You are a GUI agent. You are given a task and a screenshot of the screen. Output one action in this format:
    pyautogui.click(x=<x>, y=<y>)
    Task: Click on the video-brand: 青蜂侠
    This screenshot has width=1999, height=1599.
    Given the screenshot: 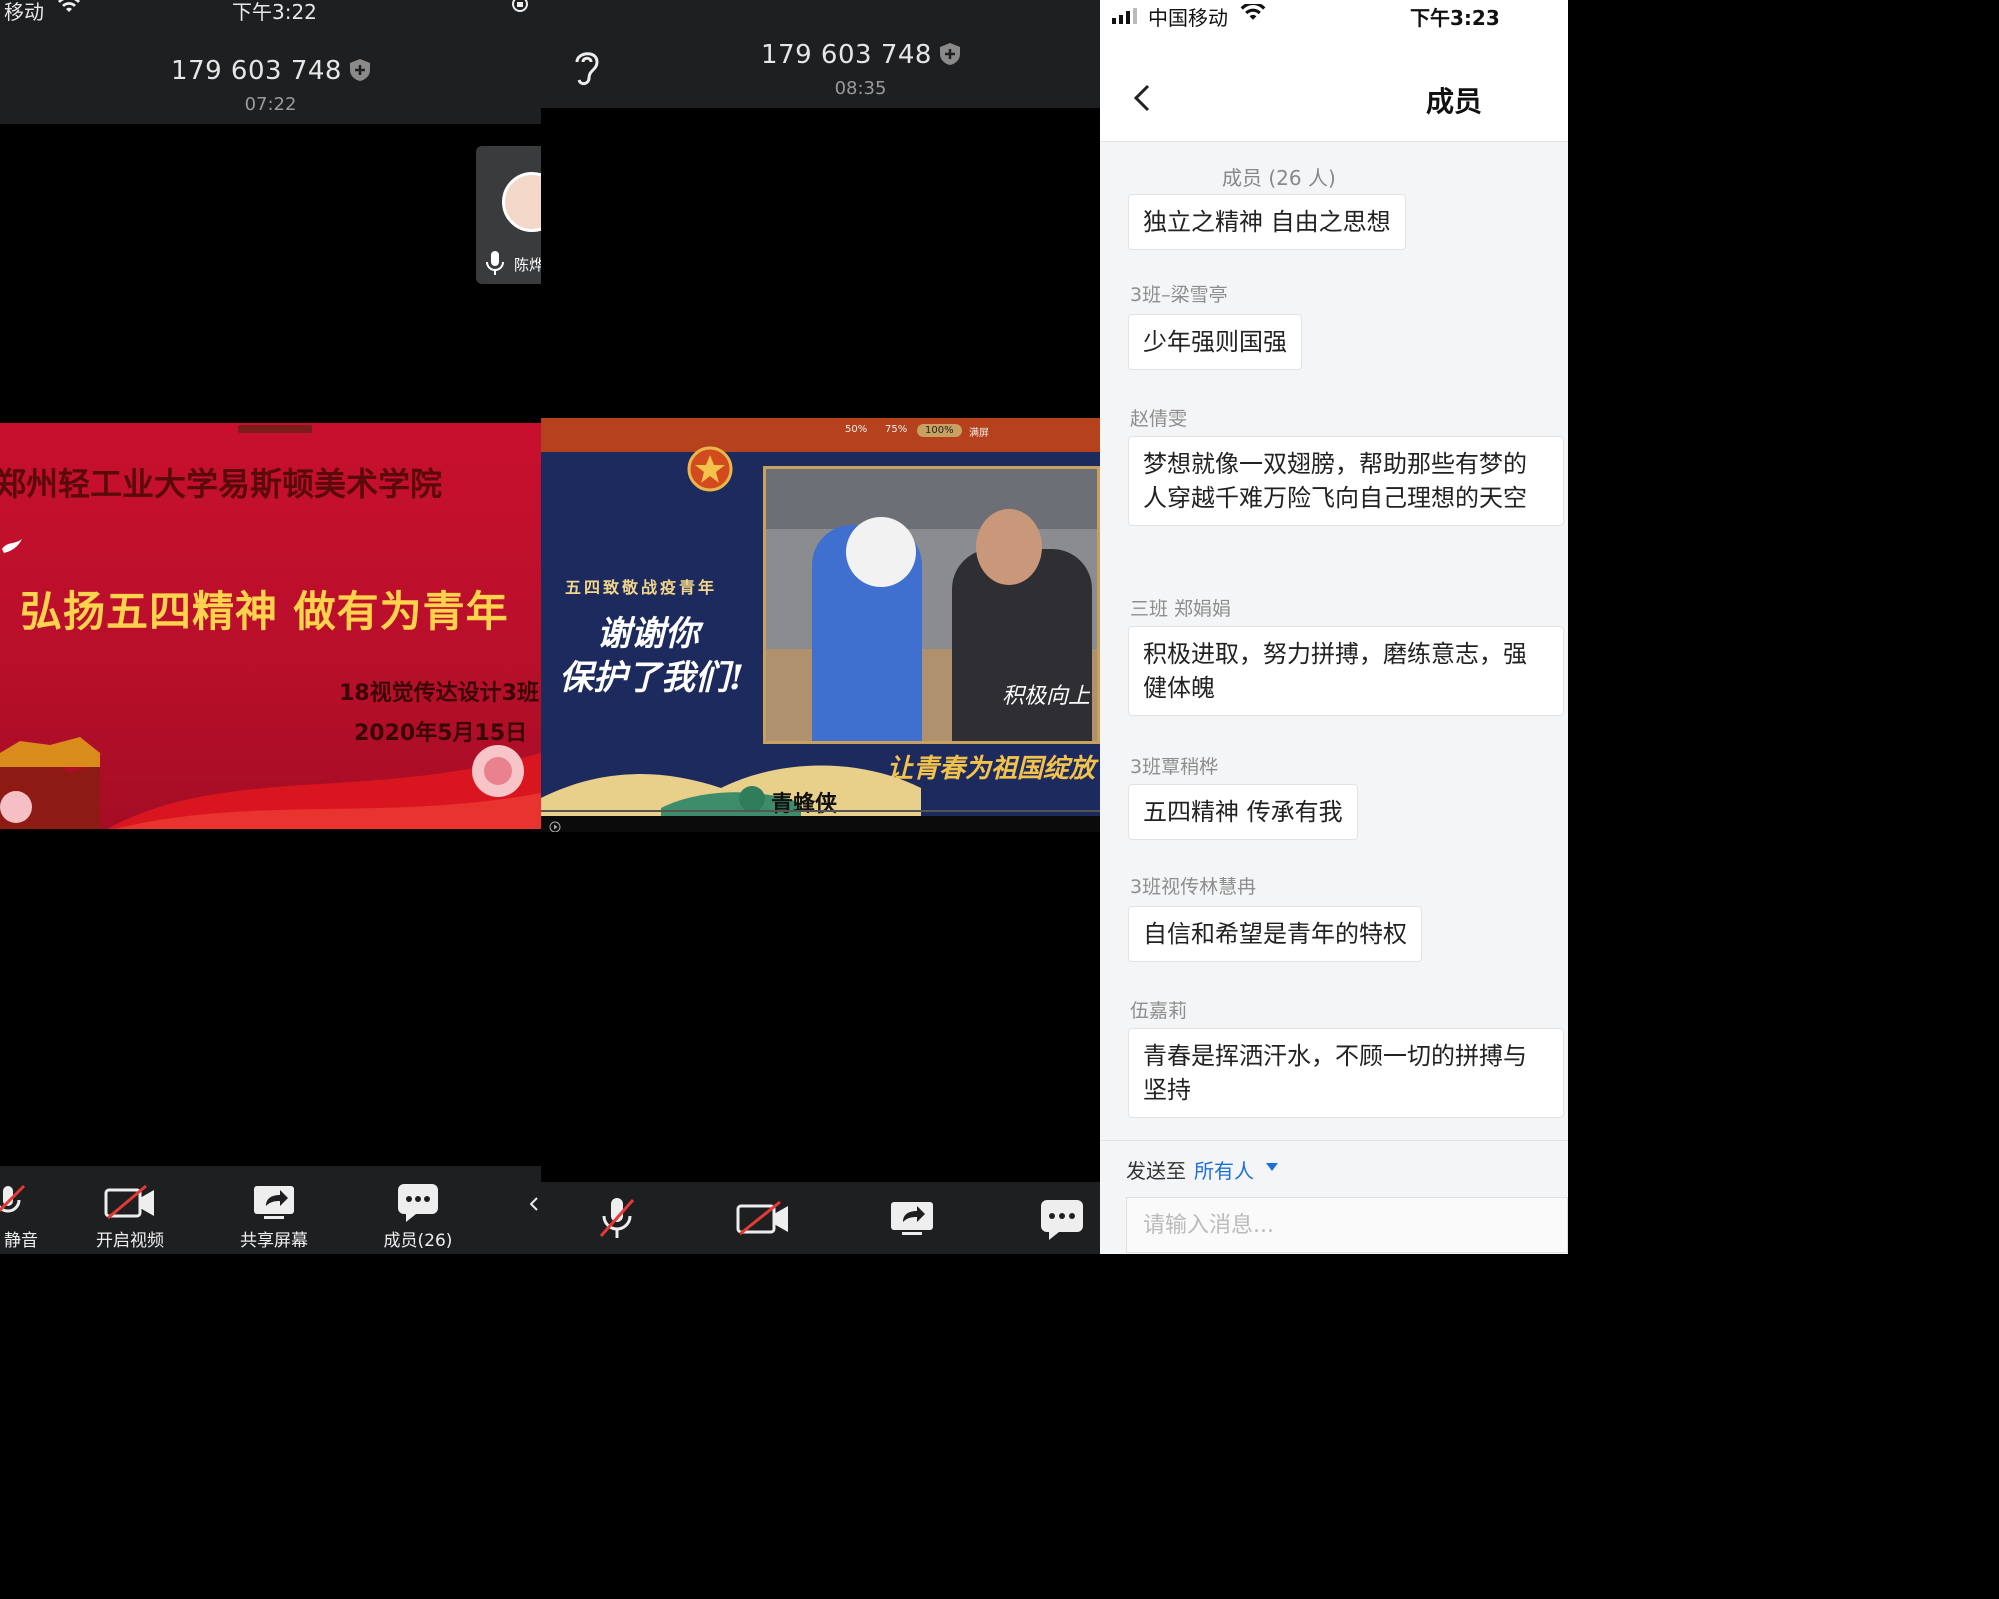 What is the action you would take?
    pyautogui.click(x=804, y=804)
    